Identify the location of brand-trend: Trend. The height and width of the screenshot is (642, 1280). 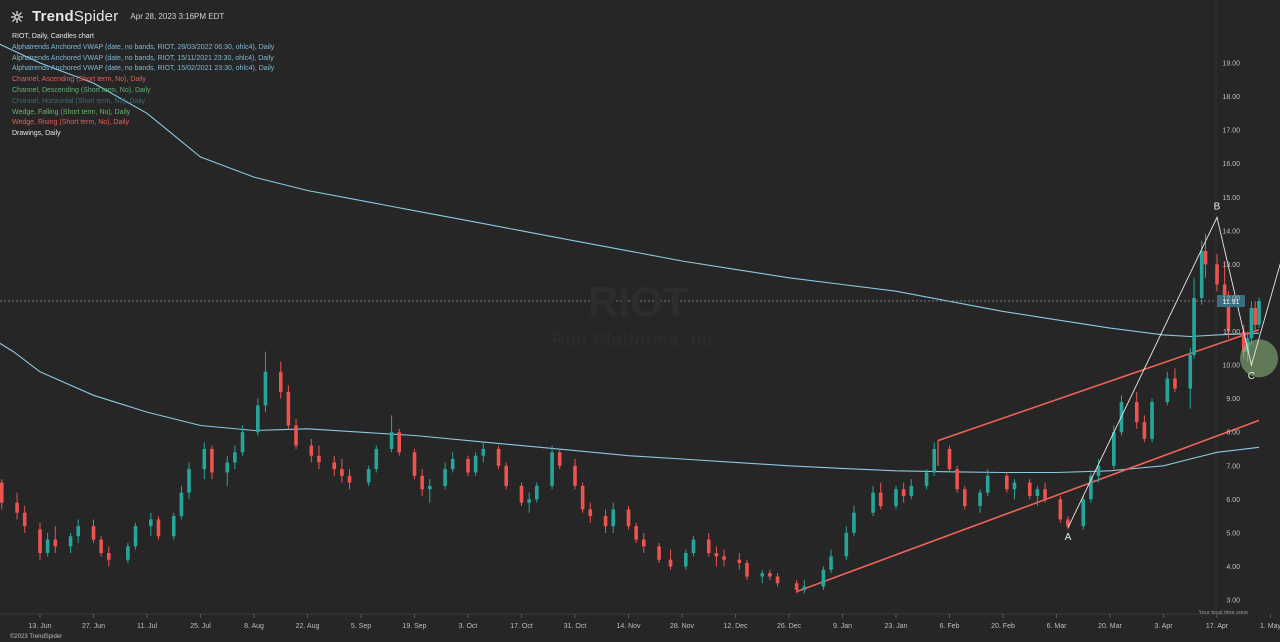
(53, 16).